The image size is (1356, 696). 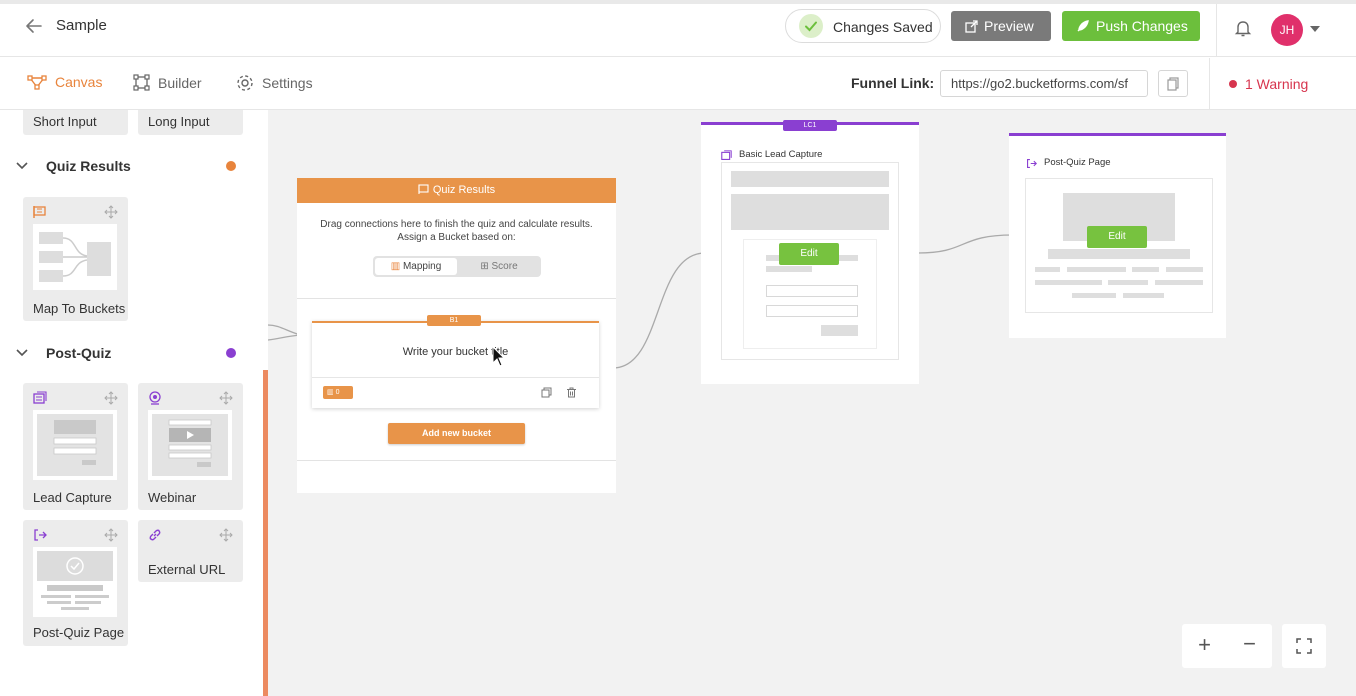 I want to click on fullscreen-icon, so click(x=1304, y=646).